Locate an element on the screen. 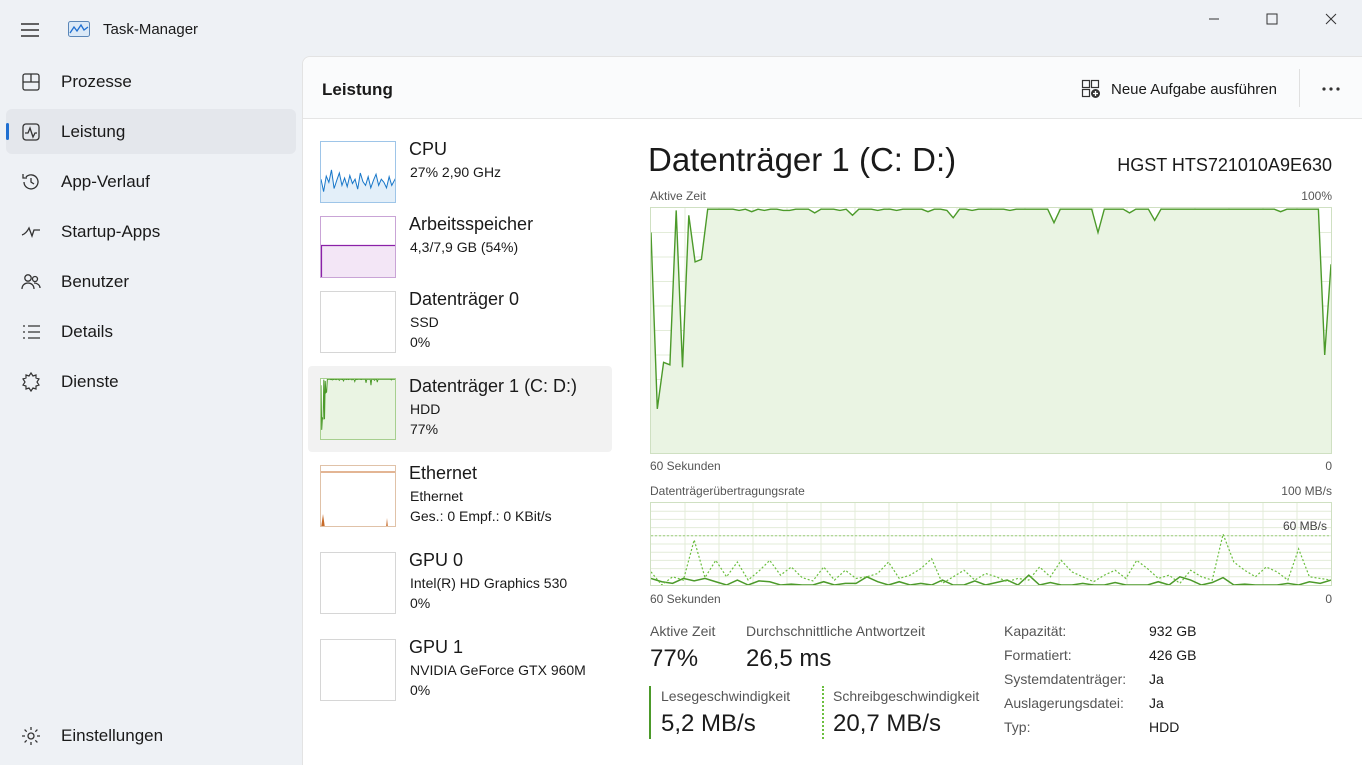 The height and width of the screenshot is (765, 1362). stat-write-speed-value: 20,7 MB/s is located at coordinates (887, 723).